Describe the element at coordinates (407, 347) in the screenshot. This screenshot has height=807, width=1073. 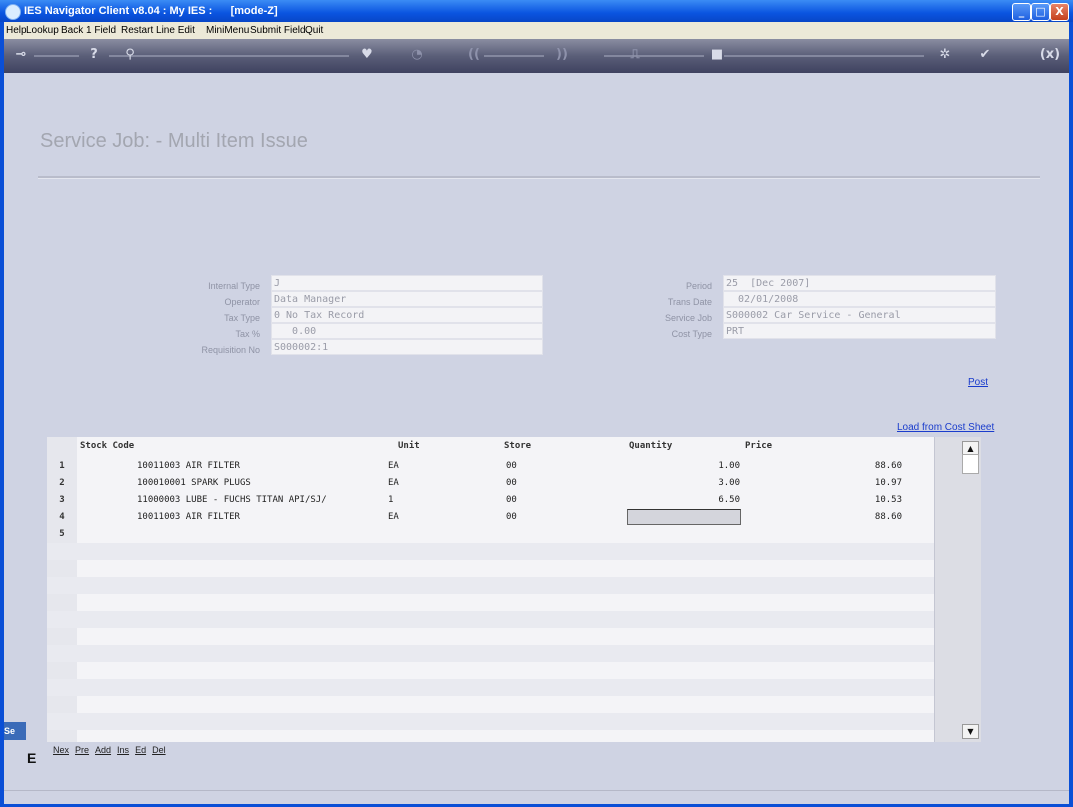
I see `requisition-no-field: S000002:1` at that location.